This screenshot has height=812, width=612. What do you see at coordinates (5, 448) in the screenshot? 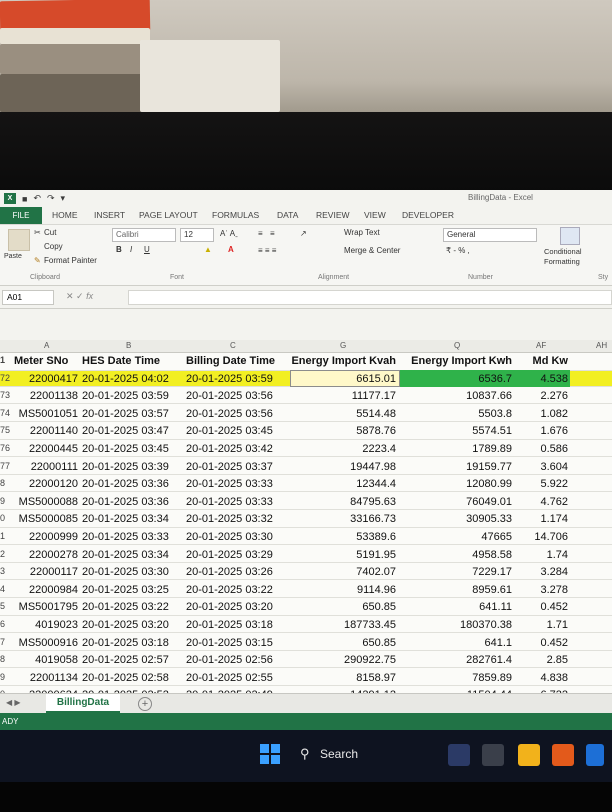
I see `row-number: 76` at bounding box center [5, 448].